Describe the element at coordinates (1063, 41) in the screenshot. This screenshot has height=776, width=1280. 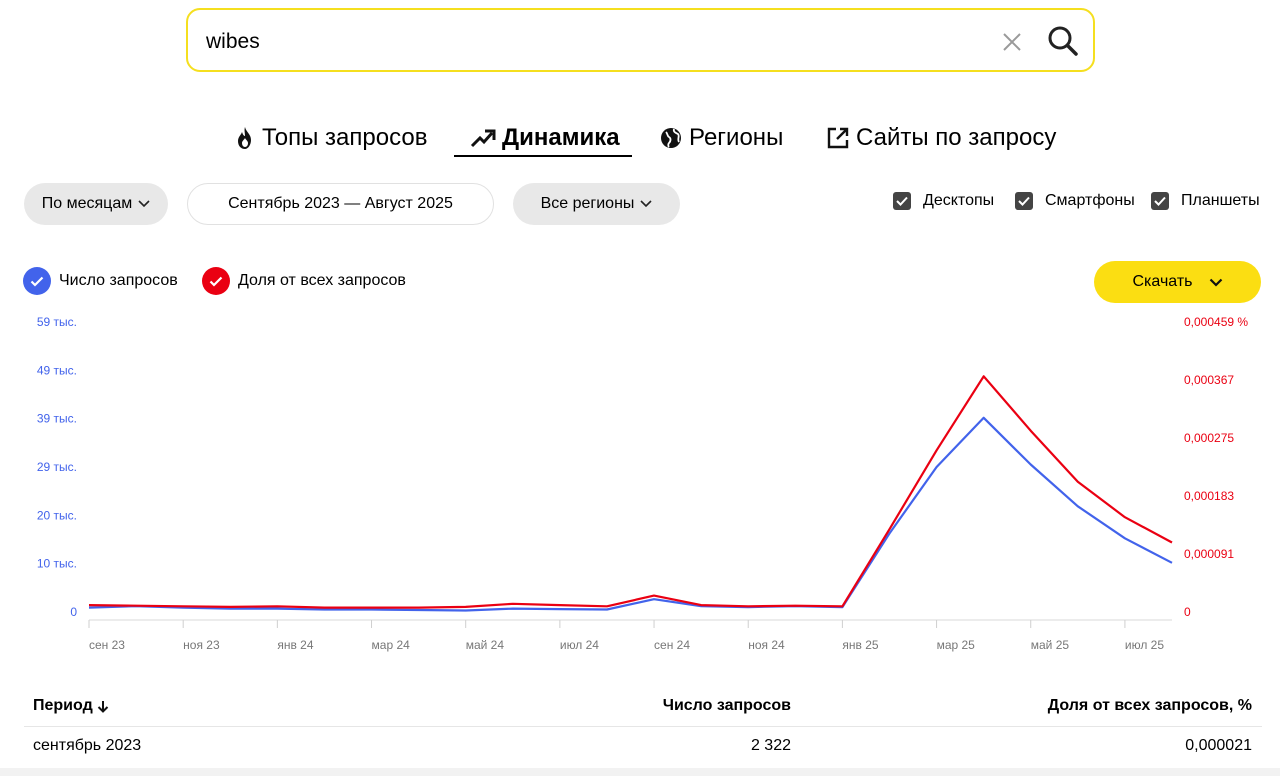
I see `search-icon` at that location.